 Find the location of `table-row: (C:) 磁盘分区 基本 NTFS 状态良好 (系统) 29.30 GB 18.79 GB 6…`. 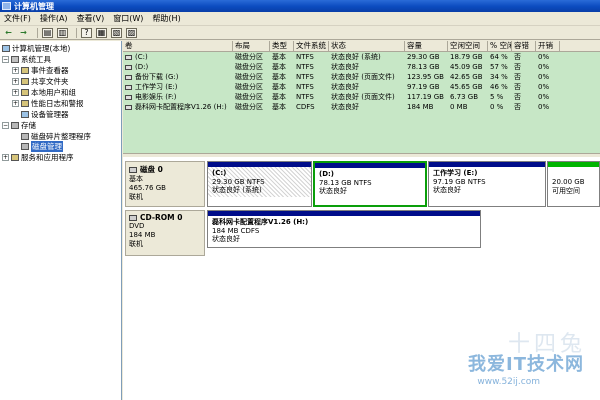

table-row: (C:) 磁盘分区 基本 NTFS 状态良好 (系统) 29.30 GB 18.79 GB 6… is located at coordinates (361, 57).